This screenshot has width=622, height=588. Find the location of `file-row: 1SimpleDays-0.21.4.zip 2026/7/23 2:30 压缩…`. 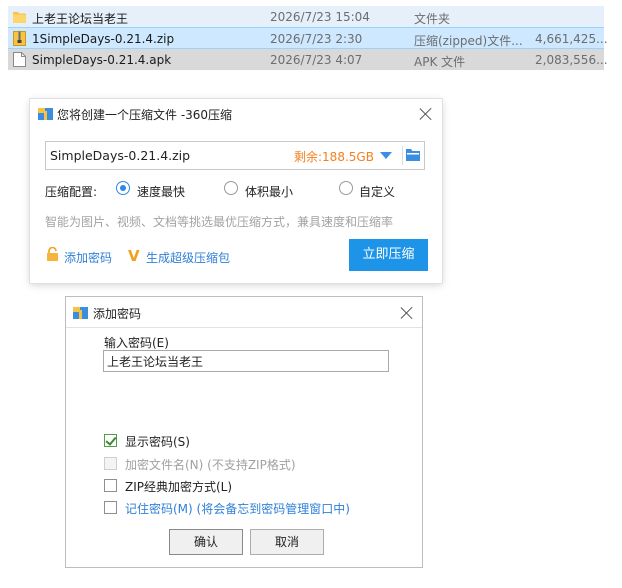

file-row: 1SimpleDays-0.21.4.zip 2026/7/23 2:30 压缩… is located at coordinates (308, 38).